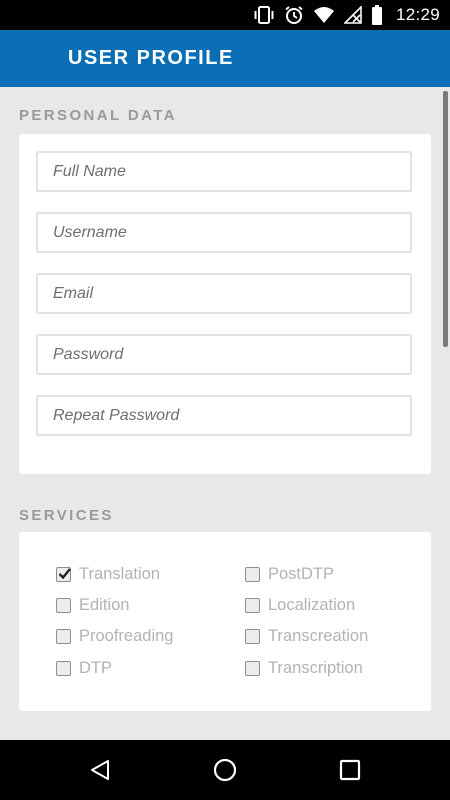  What do you see at coordinates (318, 635) in the screenshot?
I see `service-label: Transcreation` at bounding box center [318, 635].